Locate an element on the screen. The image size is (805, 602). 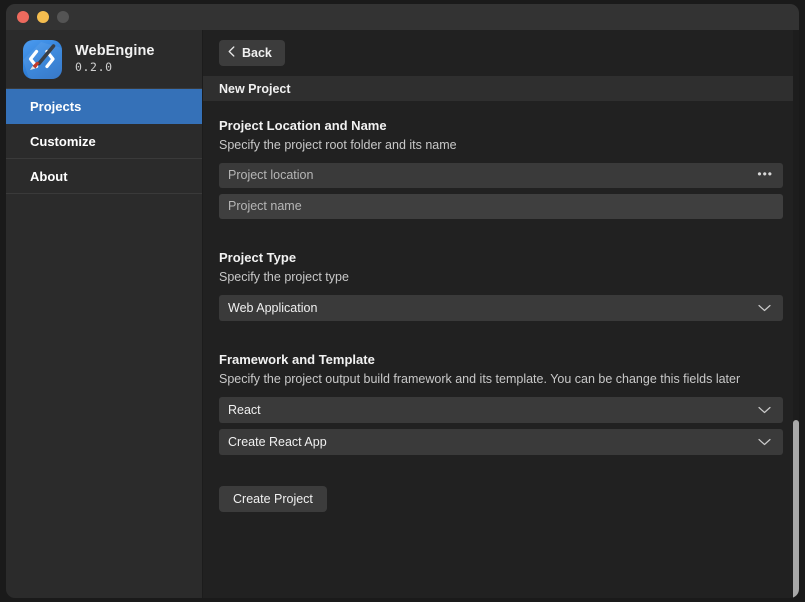
project-type-select: Web Application is located at coordinates (501, 308).